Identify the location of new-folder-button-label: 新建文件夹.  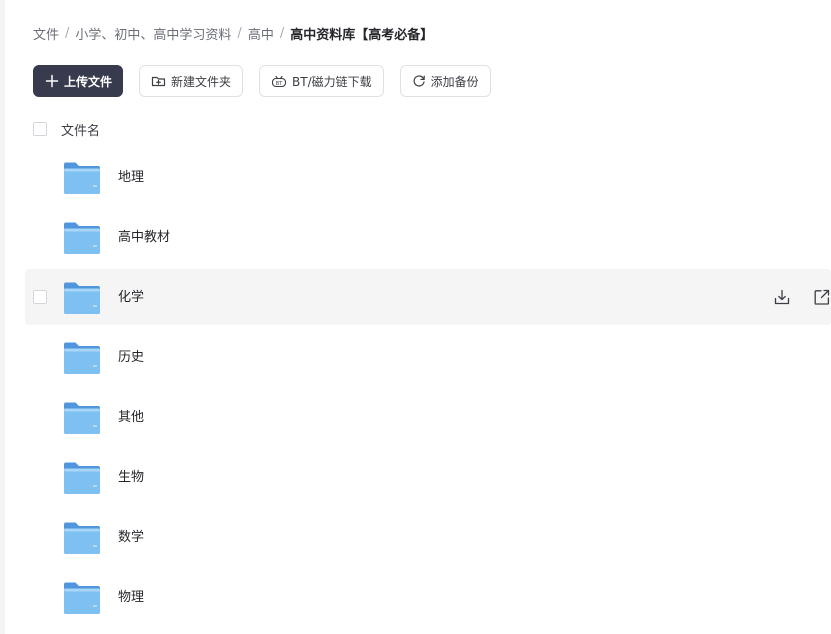
(201, 81).